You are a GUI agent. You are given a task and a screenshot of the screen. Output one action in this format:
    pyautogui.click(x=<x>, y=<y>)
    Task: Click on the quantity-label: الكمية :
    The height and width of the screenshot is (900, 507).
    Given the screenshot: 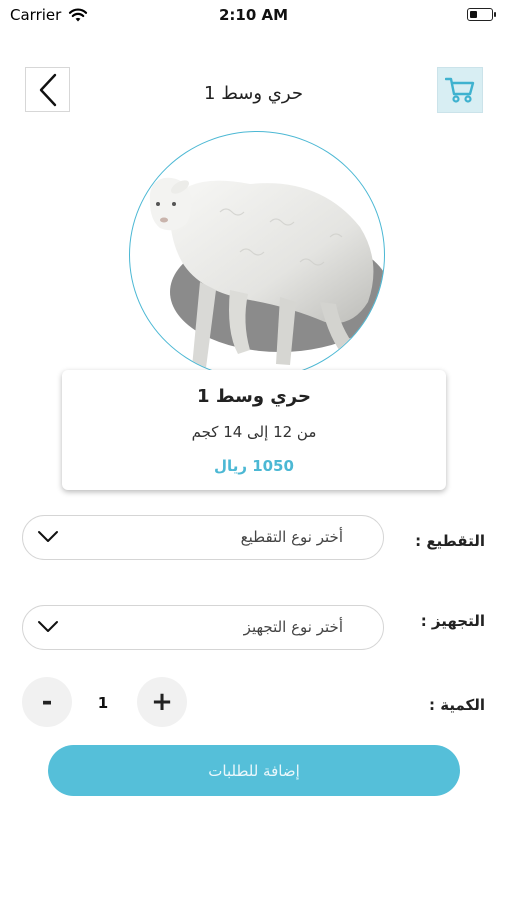 What is the action you would take?
    pyautogui.click(x=457, y=705)
    